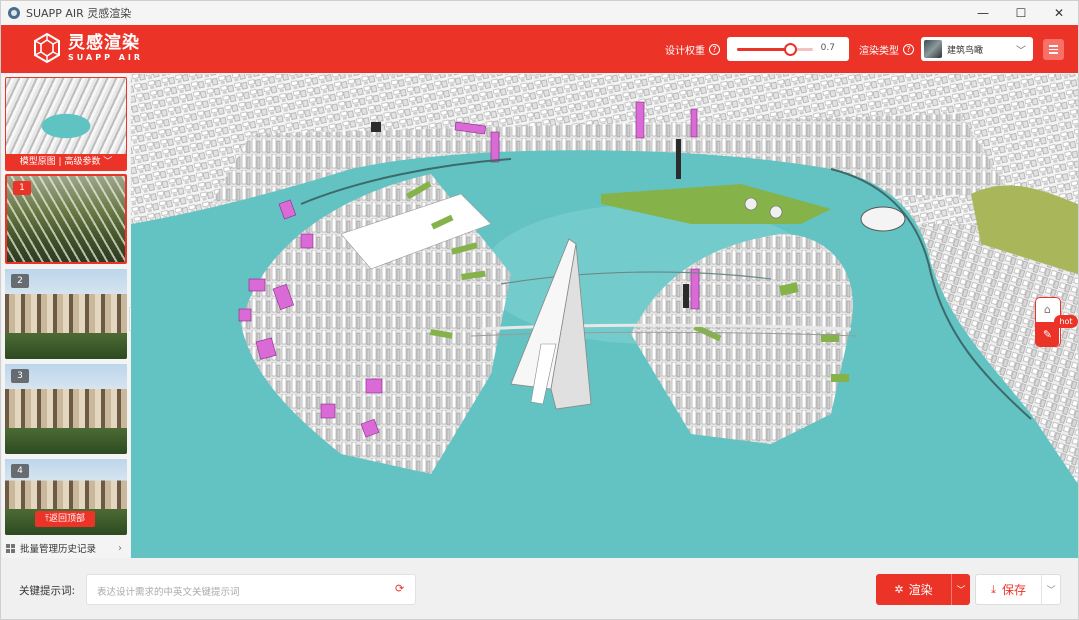 This screenshot has width=1079, height=620. I want to click on history-item-1: 1, so click(66, 219).